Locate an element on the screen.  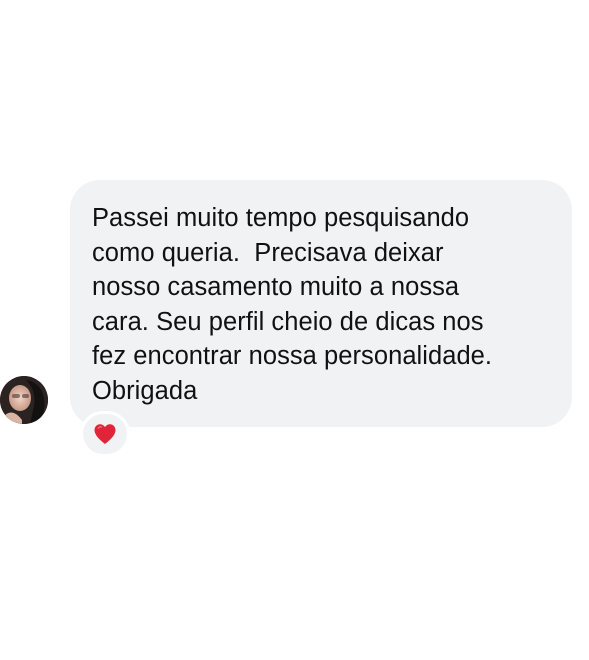
message-reaction is located at coordinates (105, 434).